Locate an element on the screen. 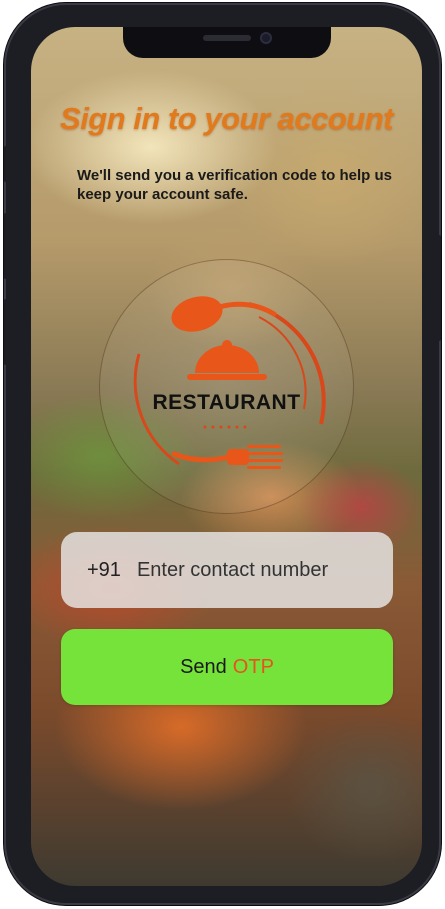  speaker-grille is located at coordinates (227, 38).